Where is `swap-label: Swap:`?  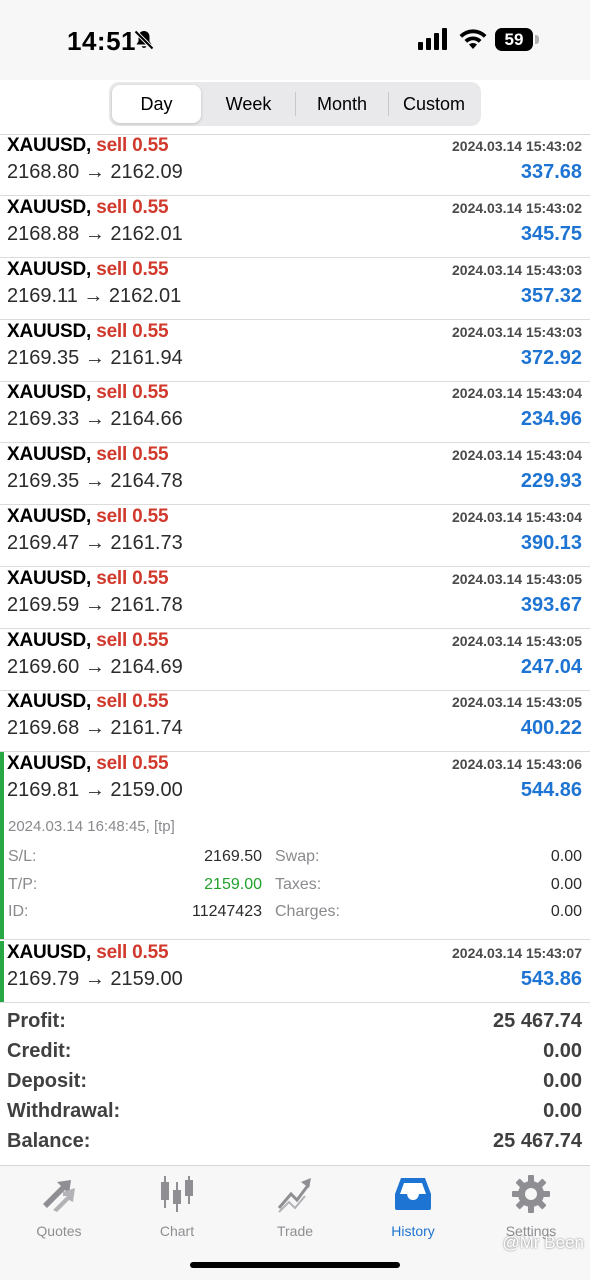 swap-label: Swap: is located at coordinates (297, 856).